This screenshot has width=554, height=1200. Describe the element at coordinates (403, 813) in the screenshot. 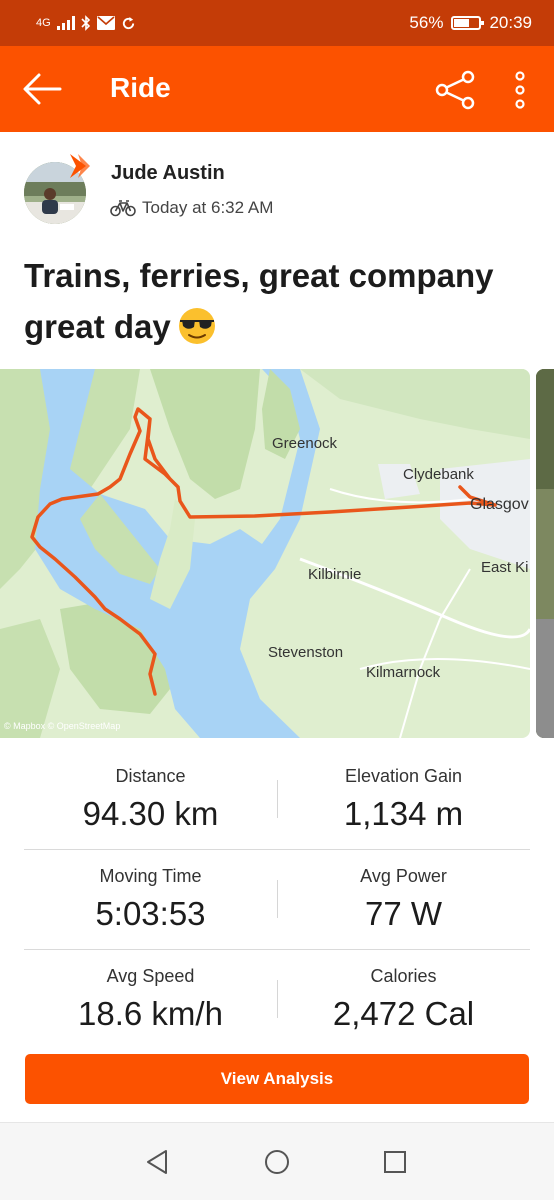

I see `stat-value: 1,134 m` at that location.